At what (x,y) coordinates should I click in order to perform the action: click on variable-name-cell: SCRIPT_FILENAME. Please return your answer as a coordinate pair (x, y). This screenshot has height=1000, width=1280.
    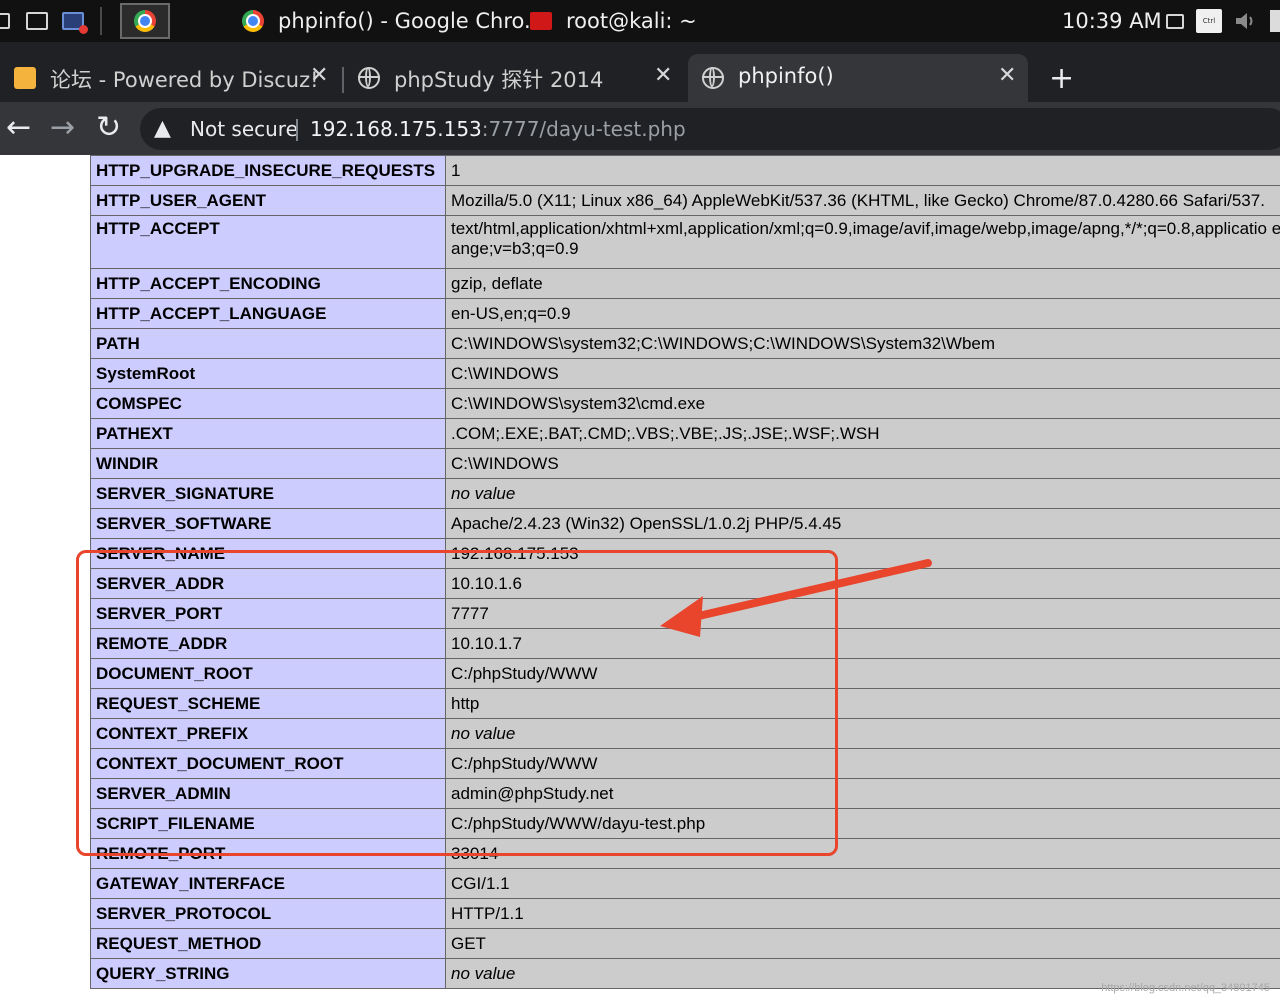
    Looking at the image, I should click on (268, 823).